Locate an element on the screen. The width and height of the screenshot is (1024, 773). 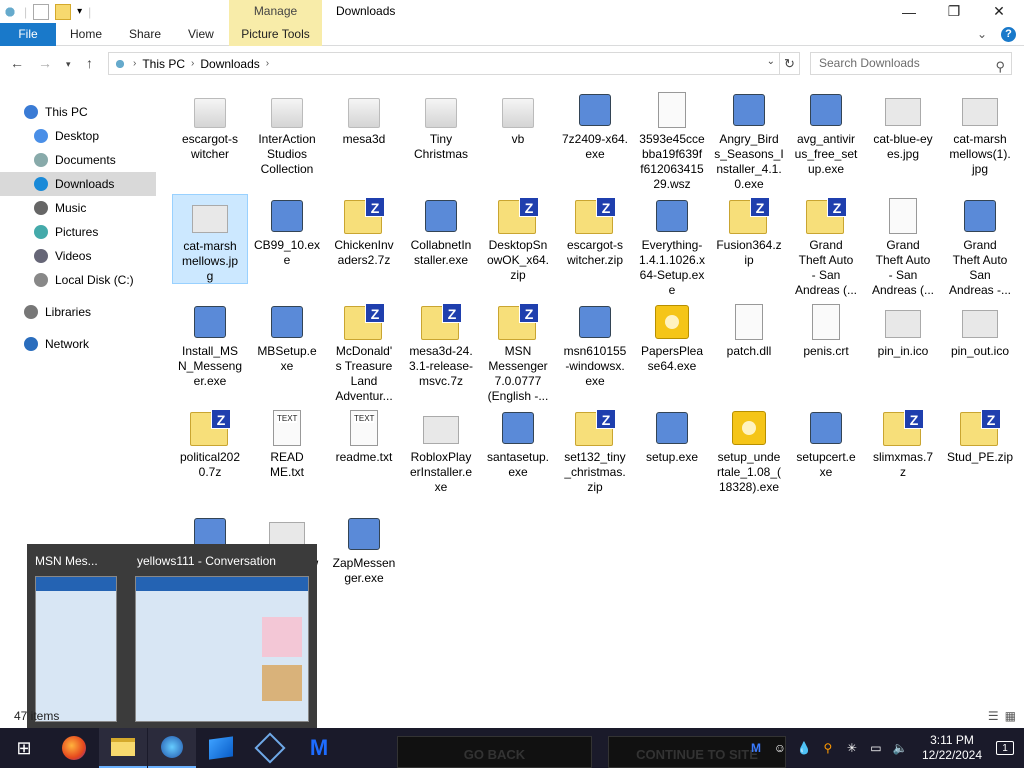
file-mbsetup: MBSetup.e xe is located at coordinates (287, 348).